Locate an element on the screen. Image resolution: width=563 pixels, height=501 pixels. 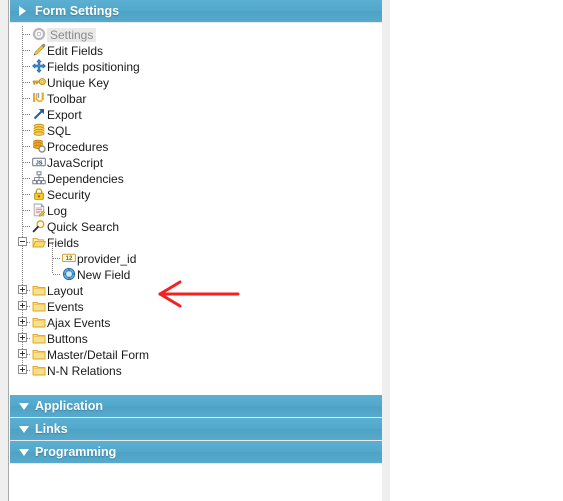
accordion-header-form-settings: Form Settings is located at coordinates (196, 11).